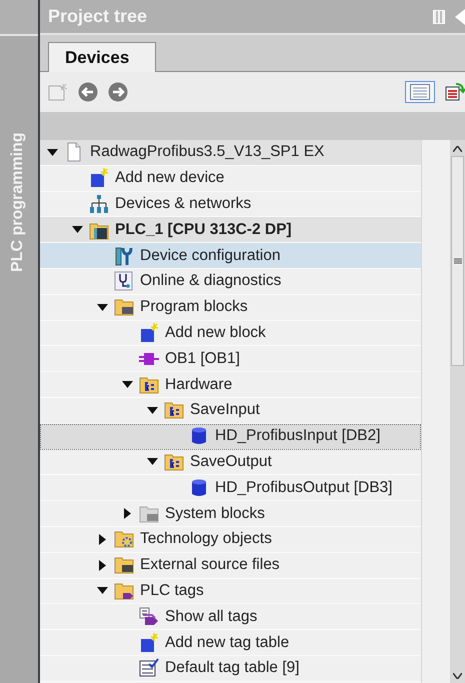 The height and width of the screenshot is (683, 465). I want to click on tab: Devices, so click(102, 57).